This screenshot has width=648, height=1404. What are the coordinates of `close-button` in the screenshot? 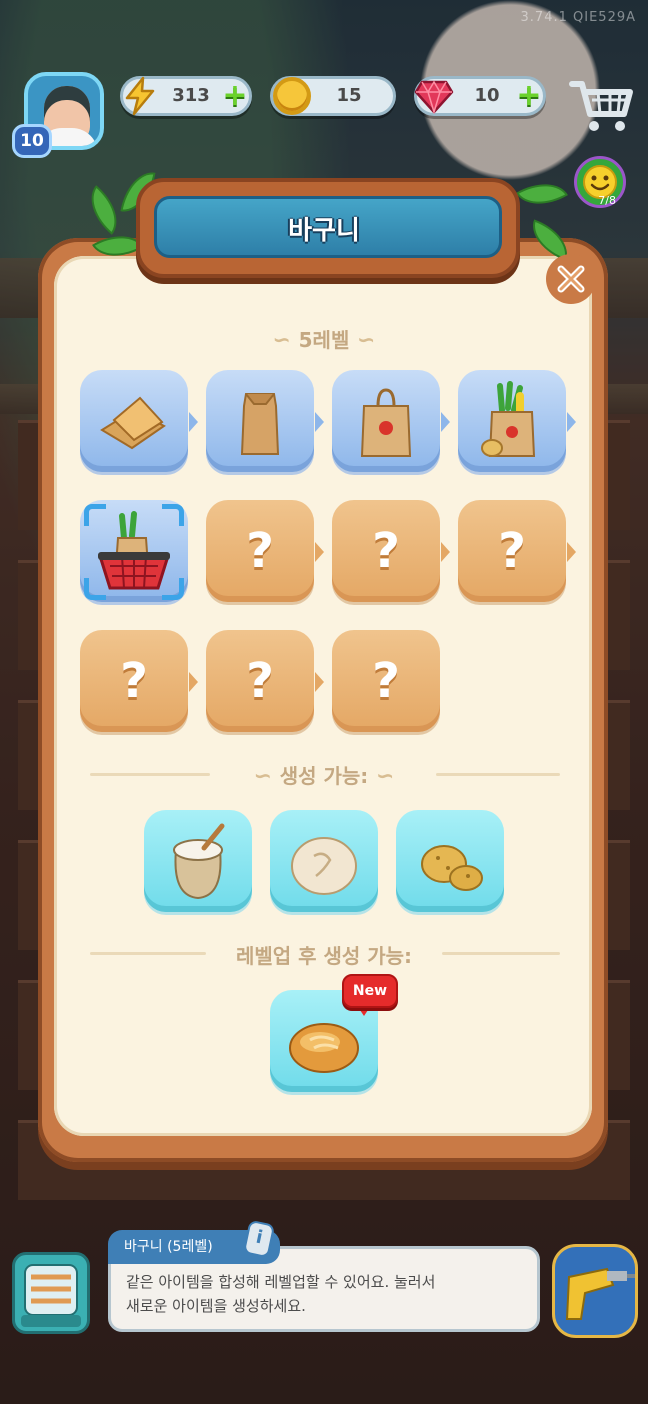 It's located at (571, 279).